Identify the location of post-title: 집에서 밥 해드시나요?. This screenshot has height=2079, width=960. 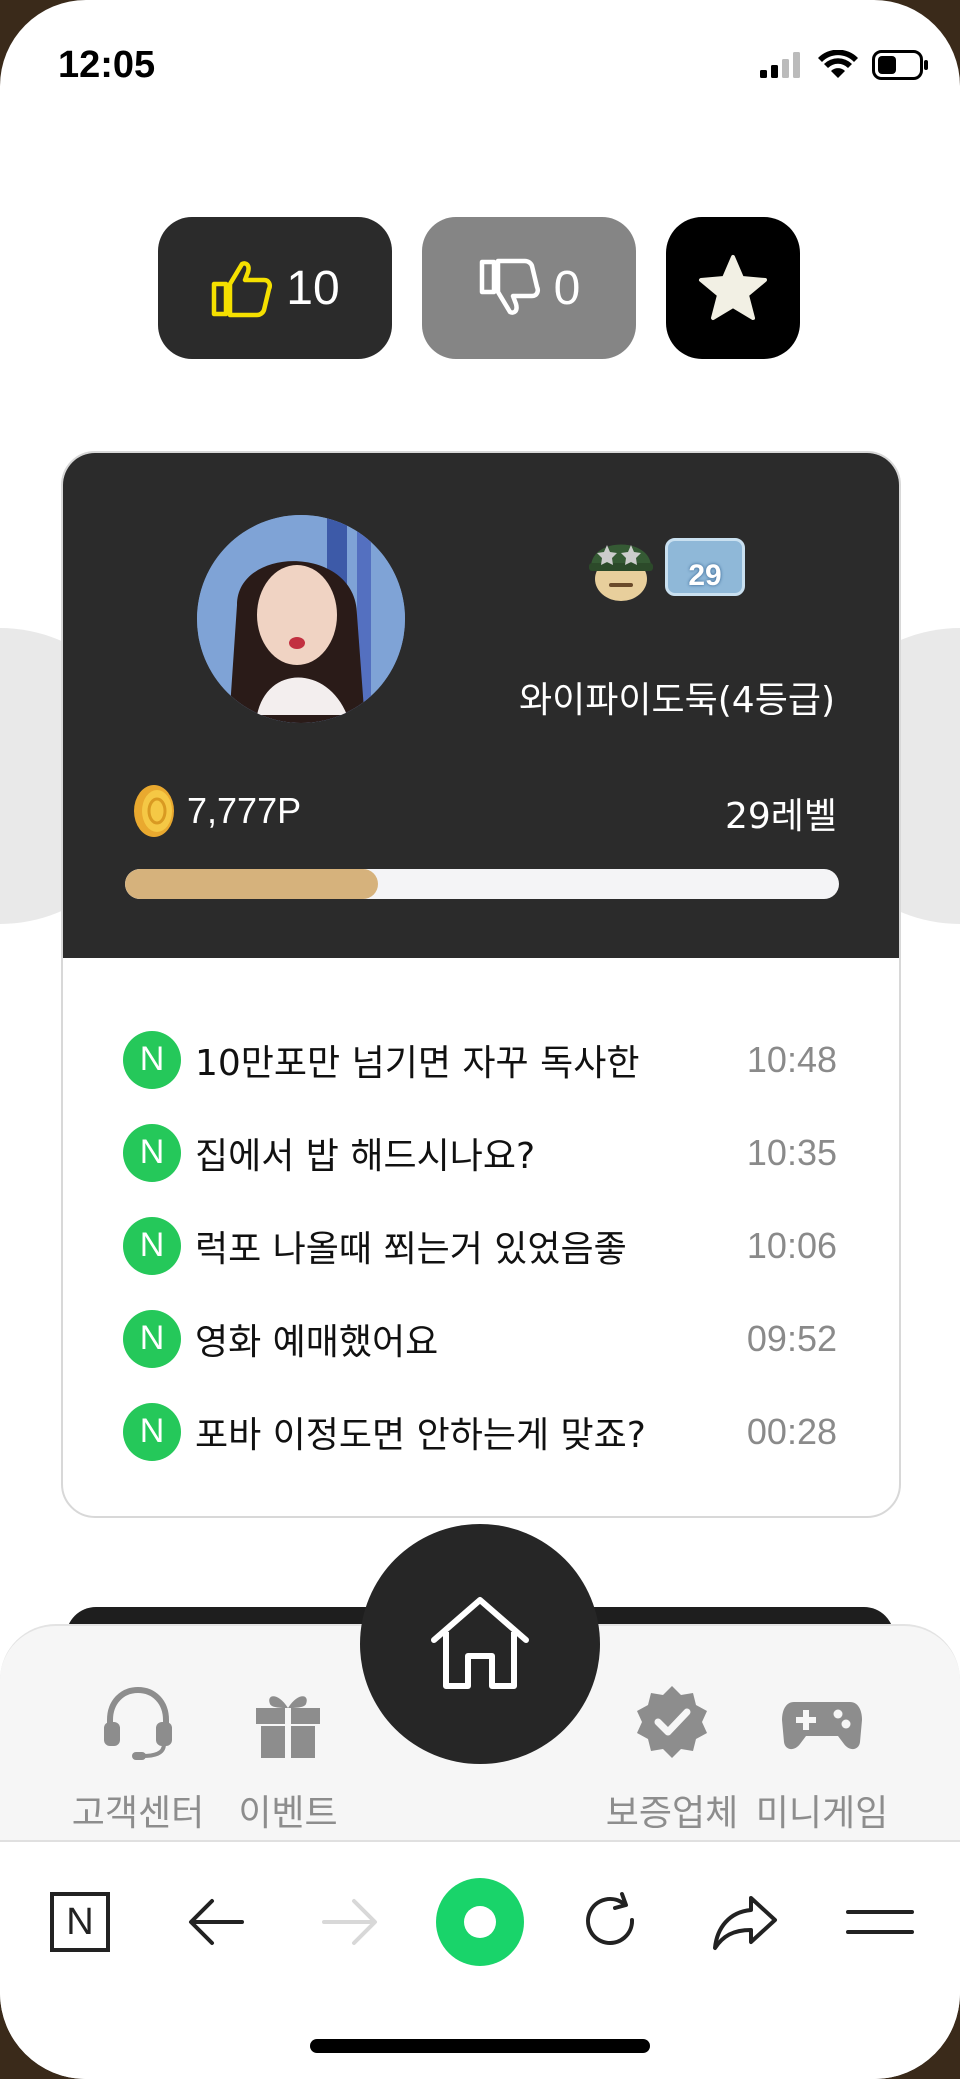
(365, 1156).